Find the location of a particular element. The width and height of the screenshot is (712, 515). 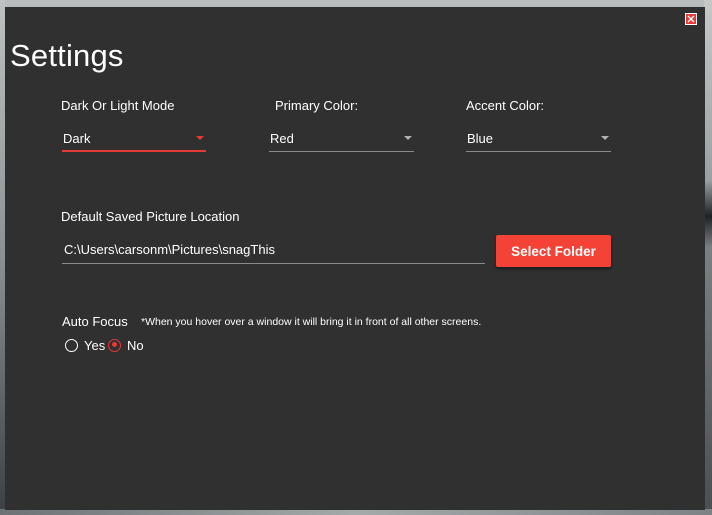

theme-mode-label: Dark Or Light Mode is located at coordinates (118, 105).